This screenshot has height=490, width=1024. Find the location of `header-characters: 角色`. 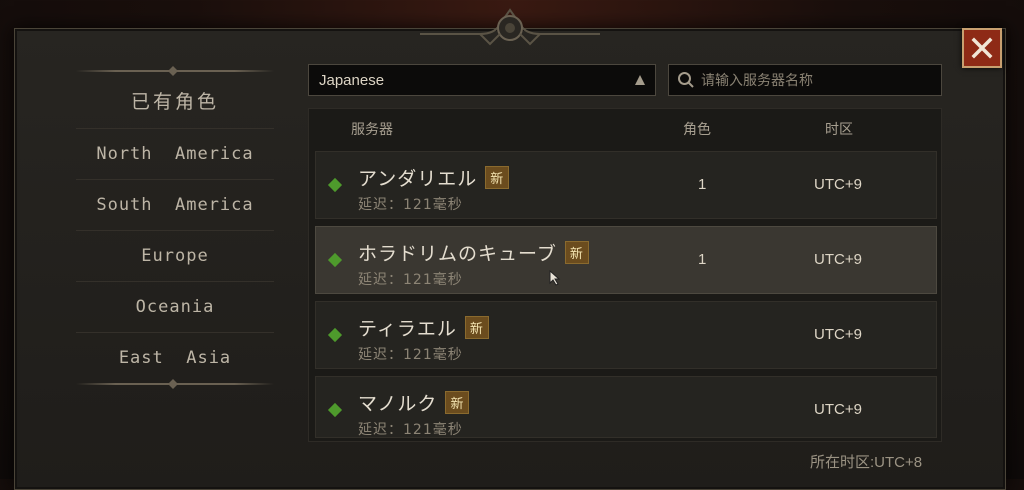

header-characters: 角色 is located at coordinates (697, 130).